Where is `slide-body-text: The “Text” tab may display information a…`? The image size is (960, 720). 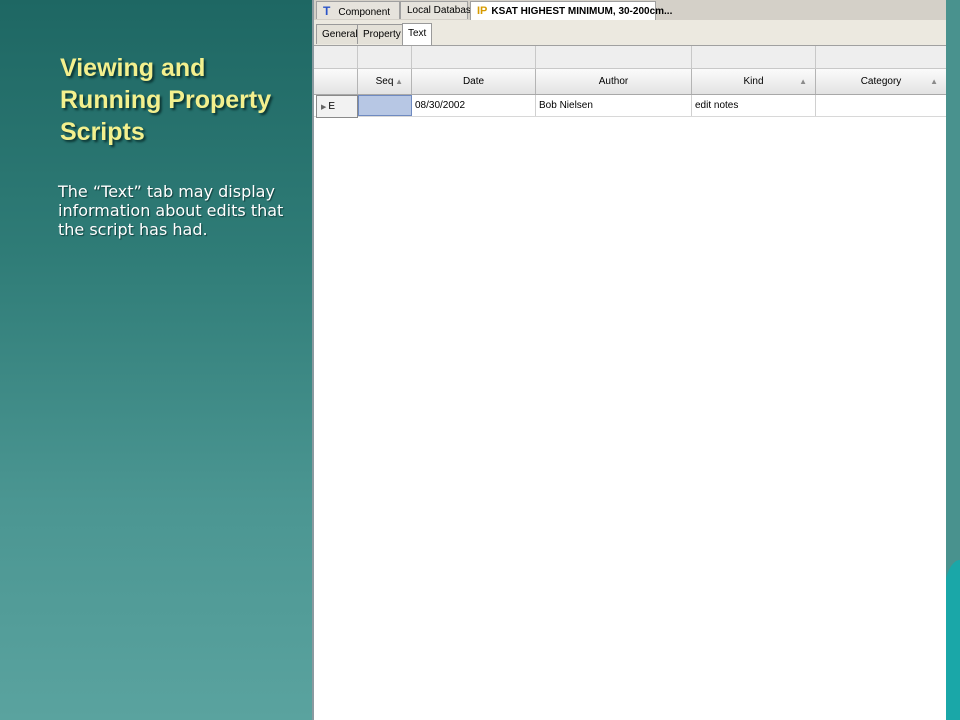
slide-body-text: The “Text” tab may display information a… is located at coordinates (171, 210).